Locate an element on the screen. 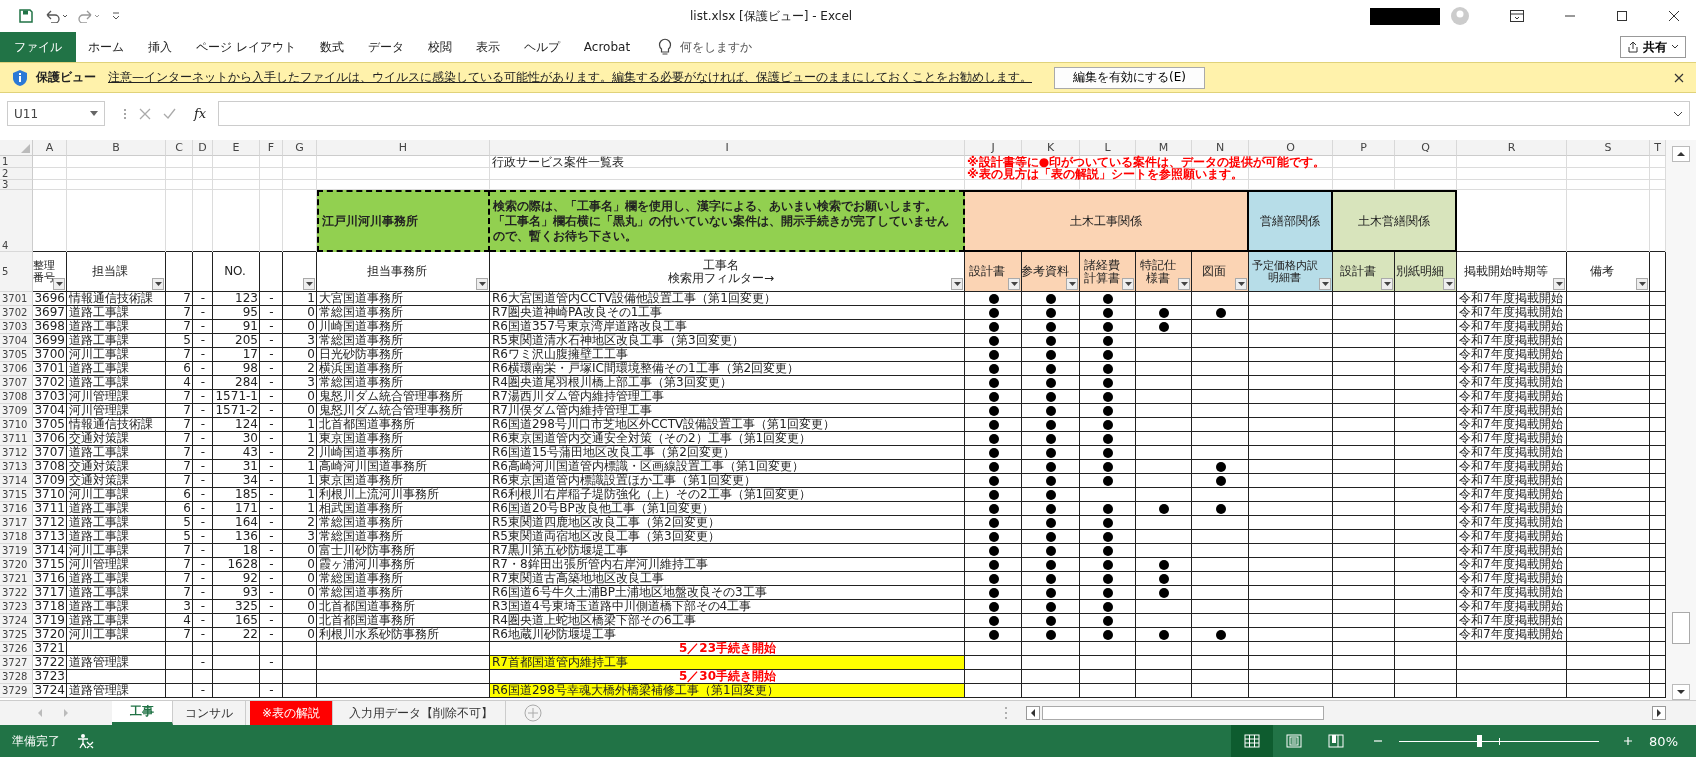  column-header: P is located at coordinates (1364, 148).